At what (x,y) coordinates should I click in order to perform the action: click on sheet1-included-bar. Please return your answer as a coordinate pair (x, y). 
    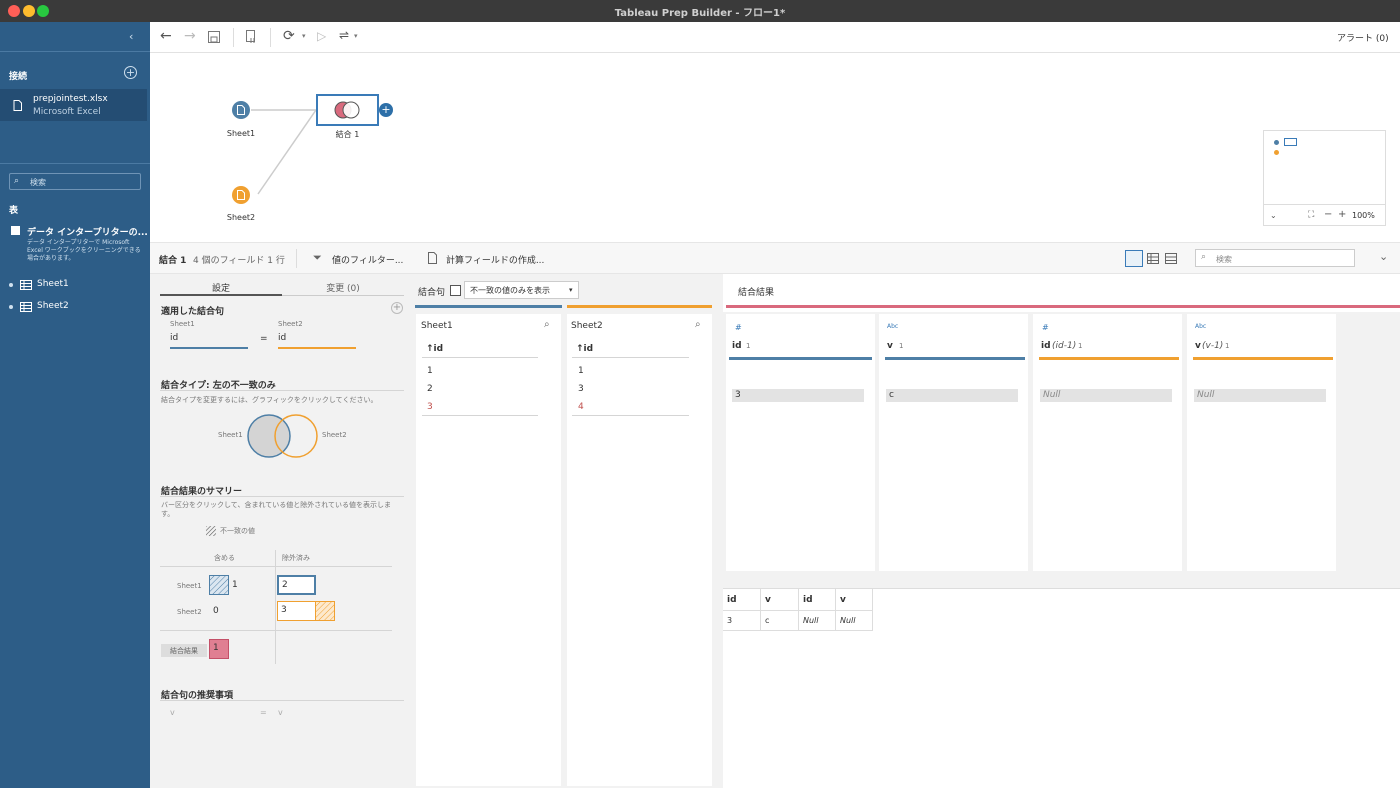
    Looking at the image, I should click on (219, 585).